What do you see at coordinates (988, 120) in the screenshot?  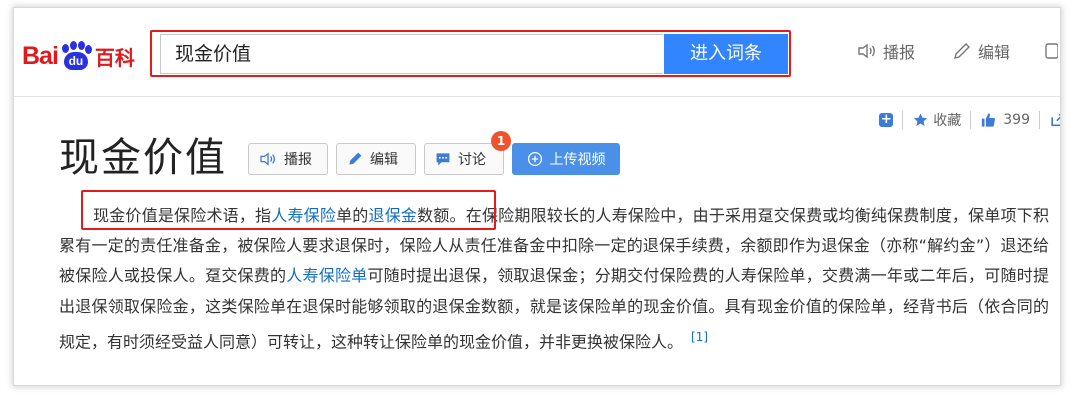 I see `thumbs-up-icon` at bounding box center [988, 120].